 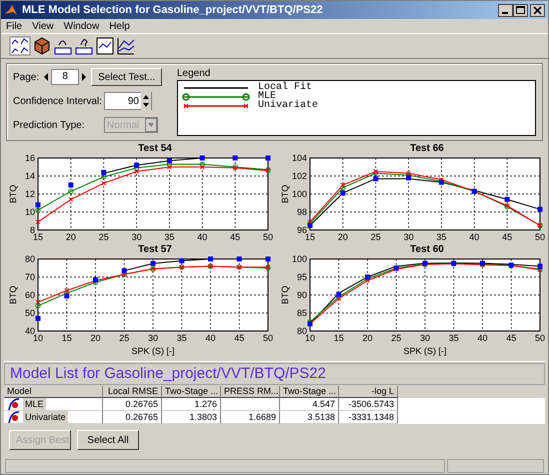 What do you see at coordinates (301, 313) in the screenshot?
I see `axis-tick-label: 85` at bounding box center [301, 313].